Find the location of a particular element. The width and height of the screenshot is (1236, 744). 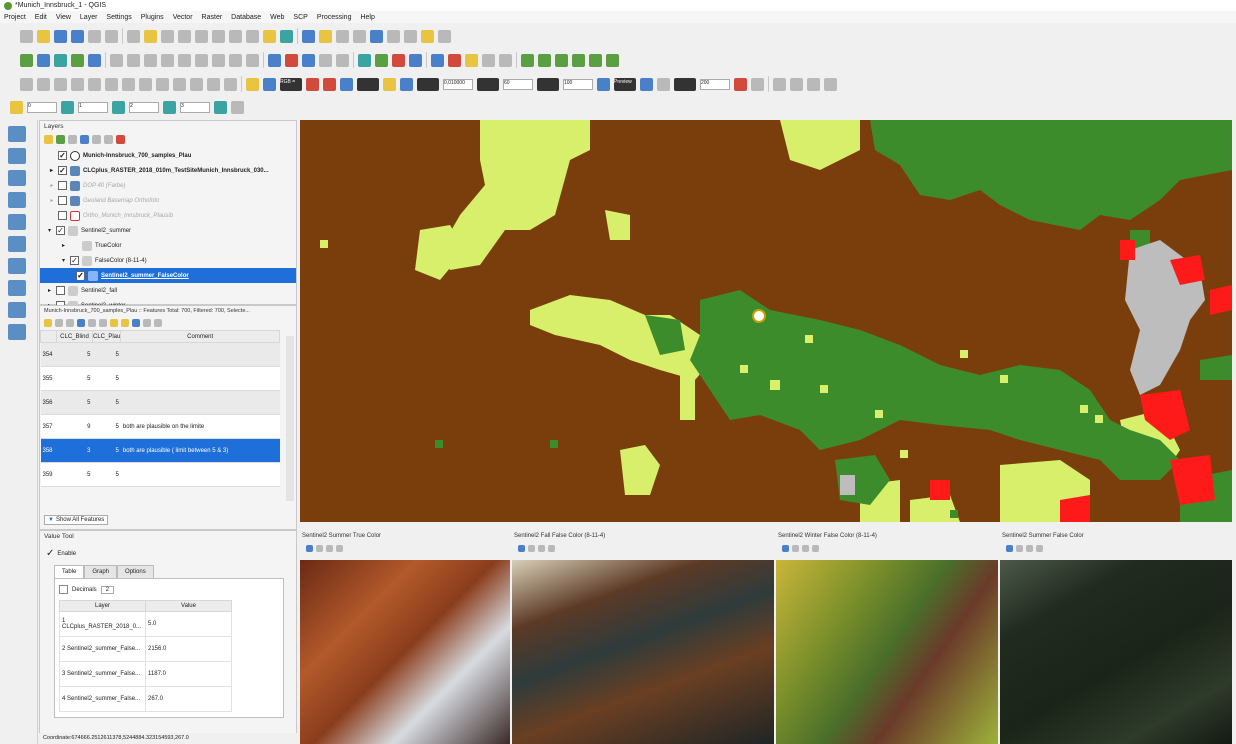

band-grid-icon is located at coordinates (237, 107).